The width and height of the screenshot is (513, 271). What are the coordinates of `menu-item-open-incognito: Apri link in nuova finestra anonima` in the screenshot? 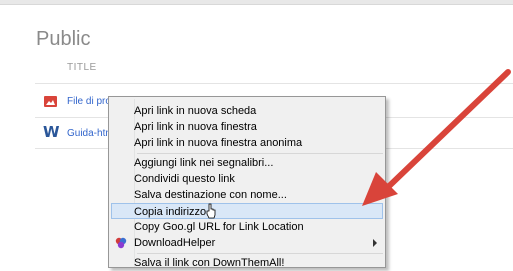 It's located at (247, 143).